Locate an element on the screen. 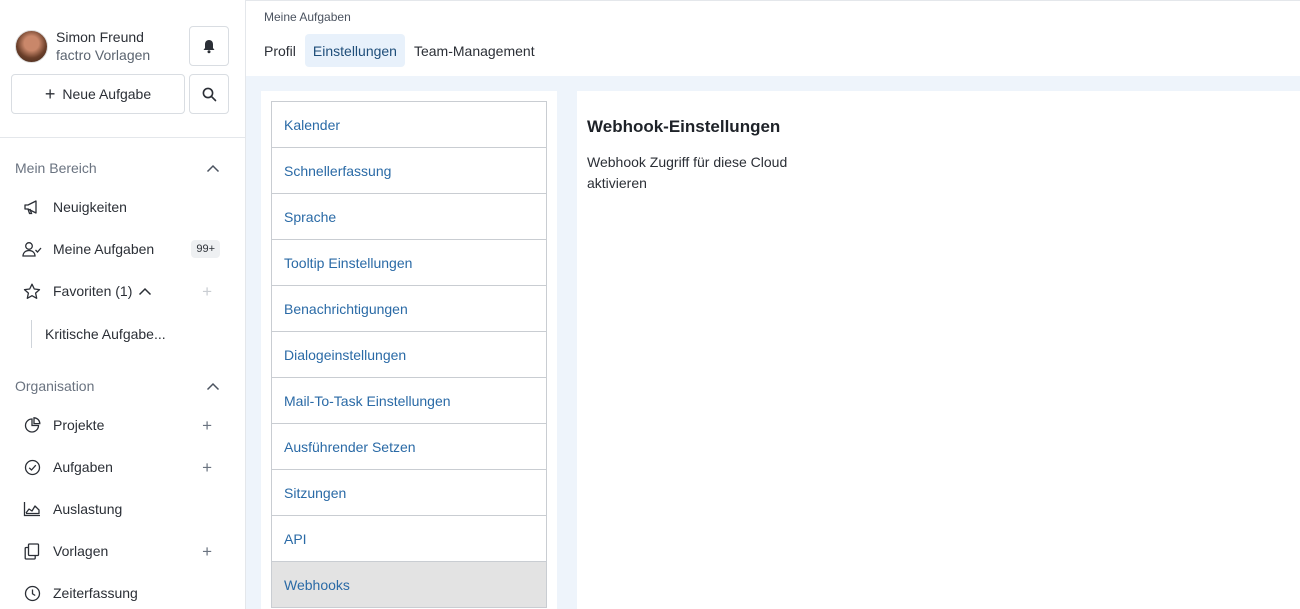 The width and height of the screenshot is (1300, 609). task-count-badge: 99+ is located at coordinates (205, 249).